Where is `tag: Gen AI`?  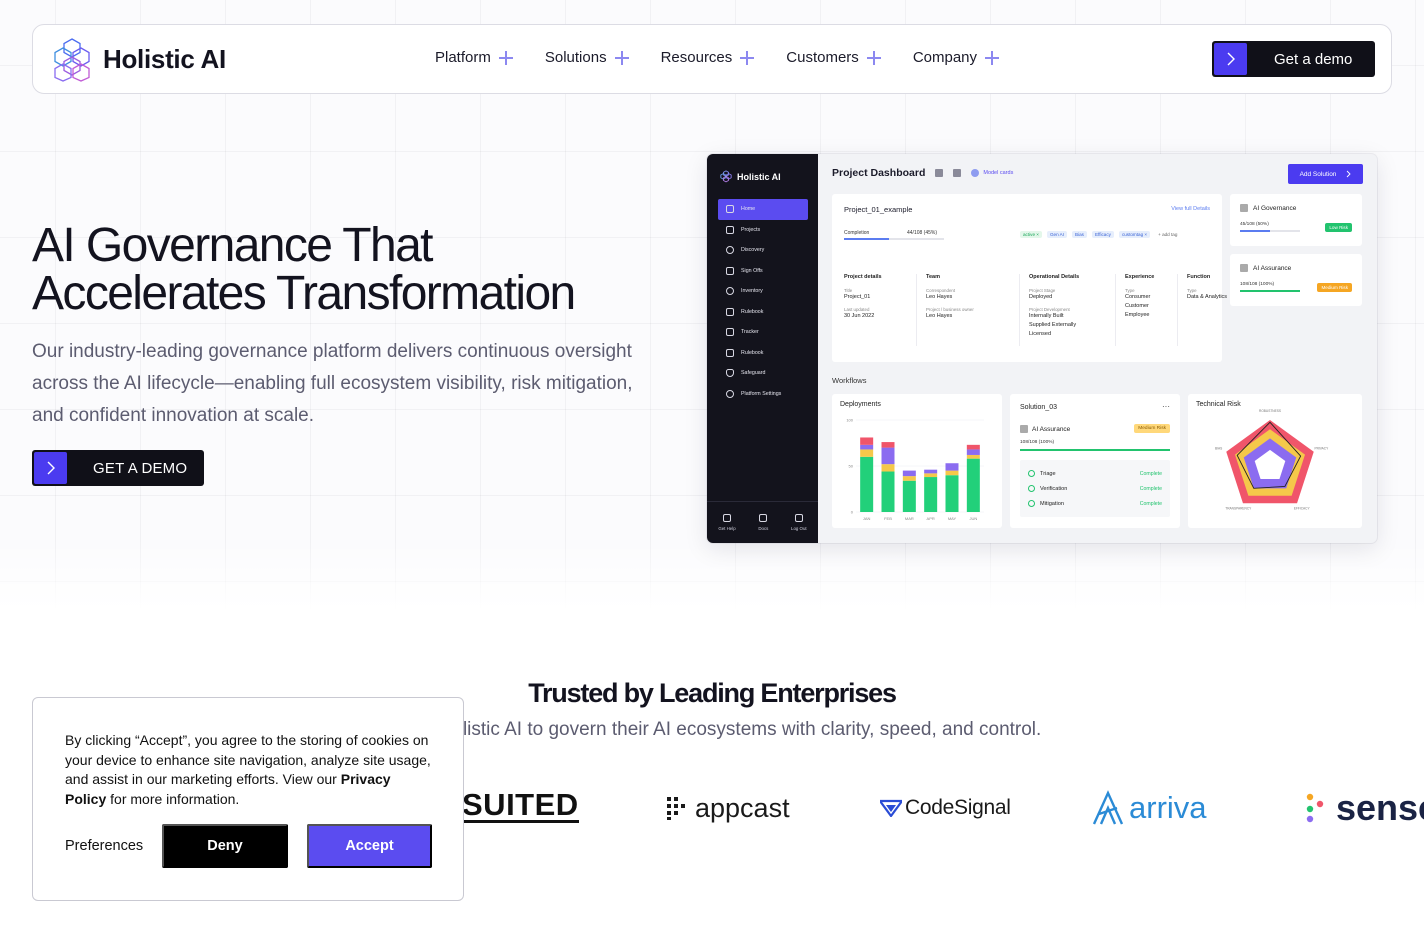
tag: Gen AI is located at coordinates (1057, 234).